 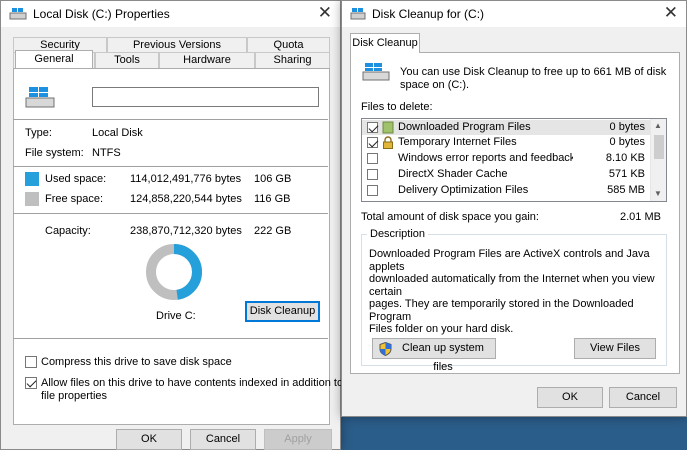 What do you see at coordinates (54, 59) in the screenshot?
I see `tab-general: General` at bounding box center [54, 59].